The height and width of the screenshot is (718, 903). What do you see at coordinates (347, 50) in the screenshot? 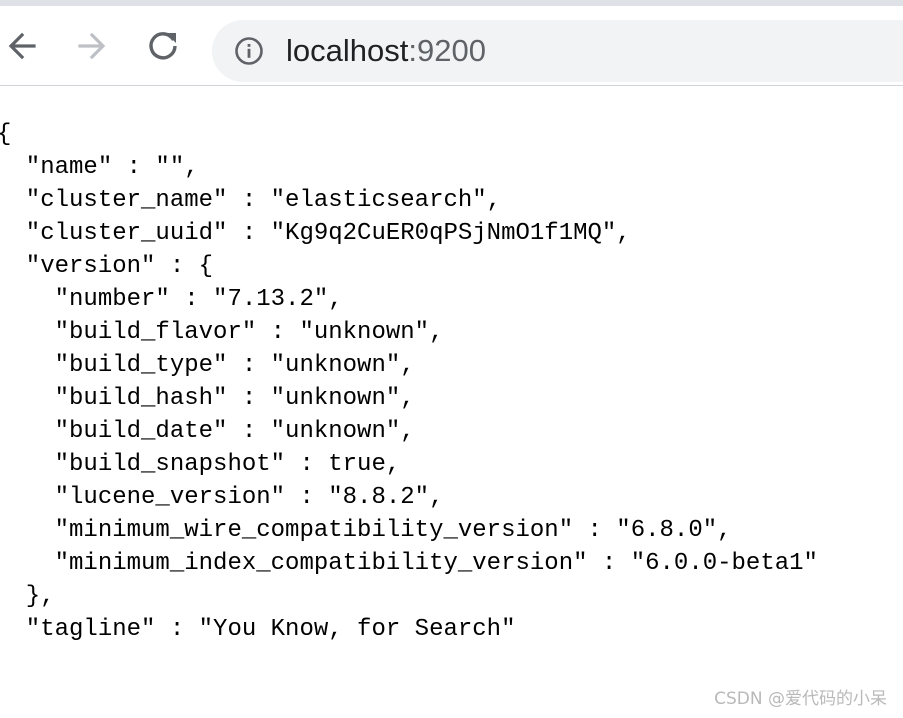
I see `url-host: localhost` at bounding box center [347, 50].